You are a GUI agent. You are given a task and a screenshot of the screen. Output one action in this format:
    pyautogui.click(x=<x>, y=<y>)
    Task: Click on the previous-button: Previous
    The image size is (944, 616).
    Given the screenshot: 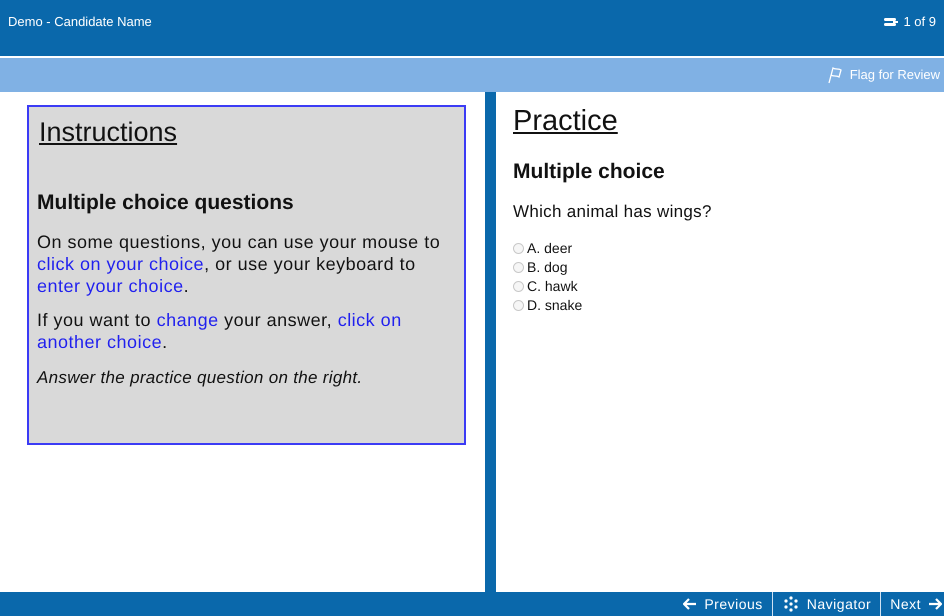 What is the action you would take?
    pyautogui.click(x=723, y=604)
    